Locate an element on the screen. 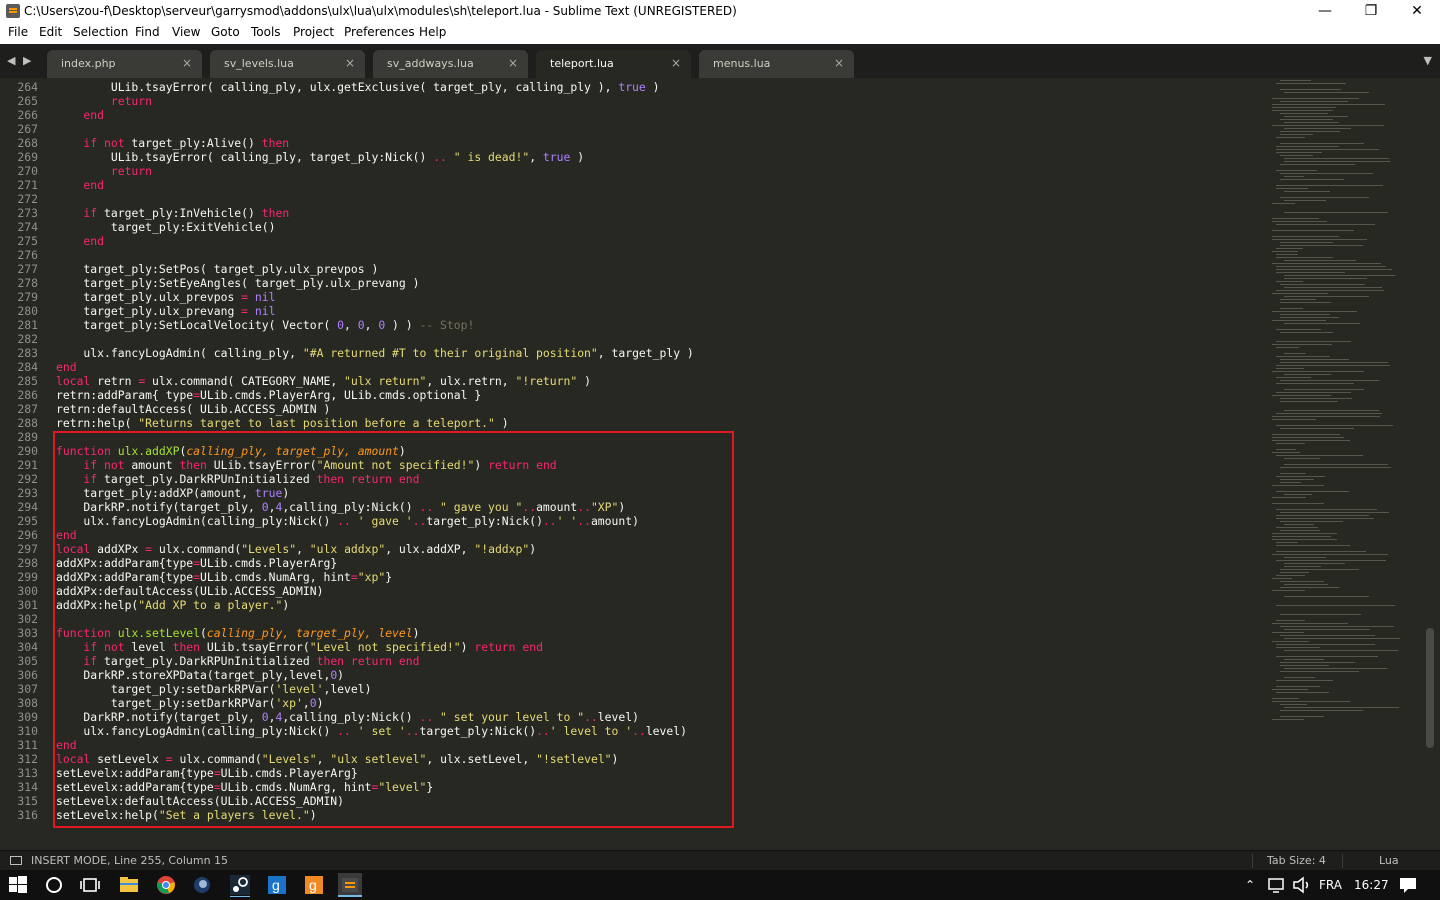 The height and width of the screenshot is (900, 1440). sublime-text-taskbar-icon is located at coordinates (350, 885).